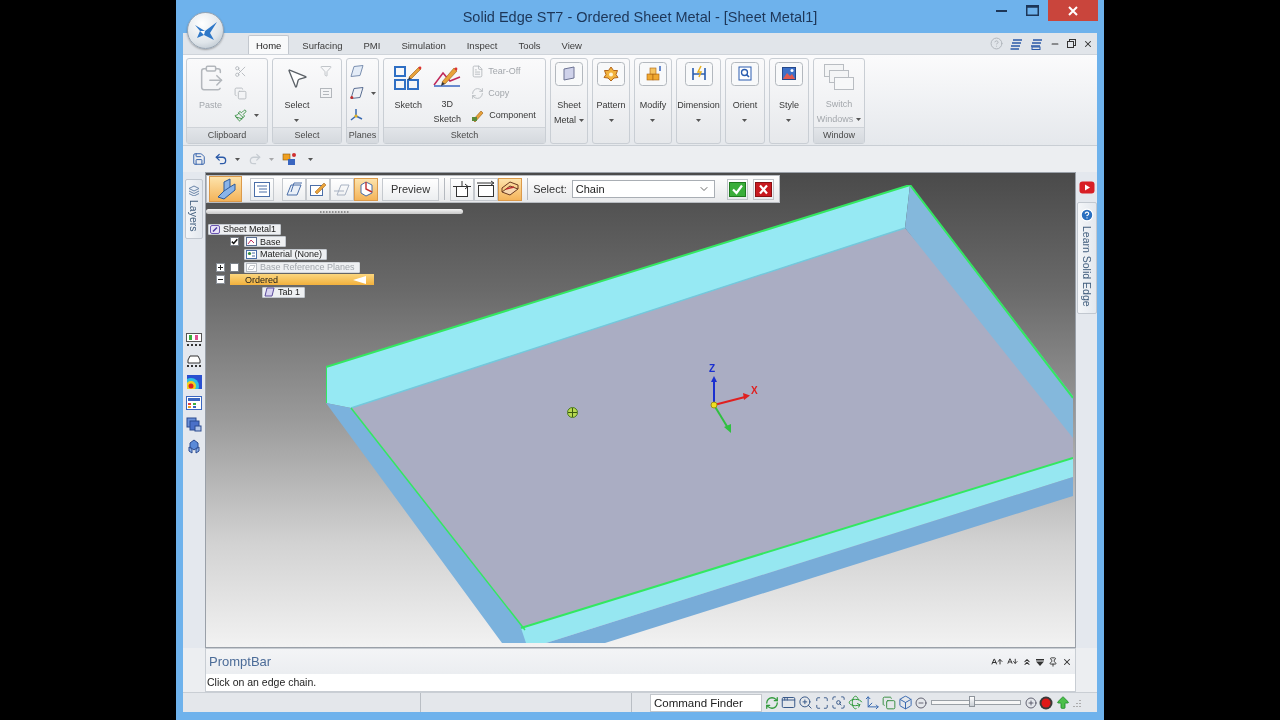  I want to click on fit-icon, so click(822, 702).